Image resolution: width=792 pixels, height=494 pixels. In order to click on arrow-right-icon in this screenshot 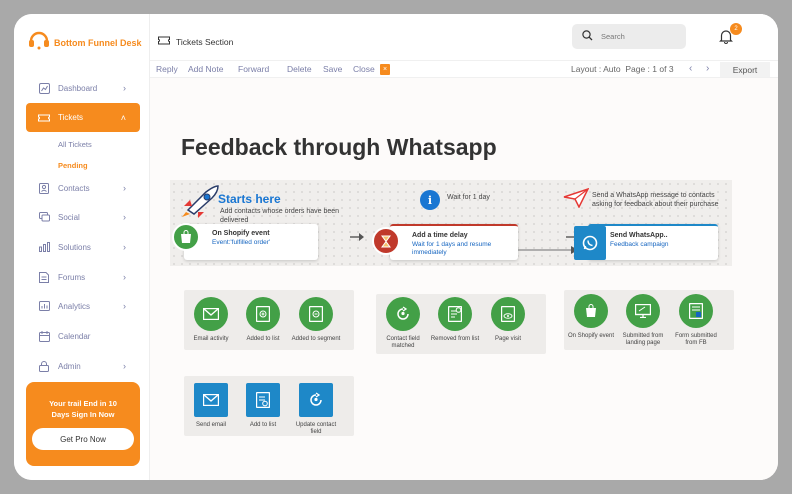, I will do `click(357, 237)`.